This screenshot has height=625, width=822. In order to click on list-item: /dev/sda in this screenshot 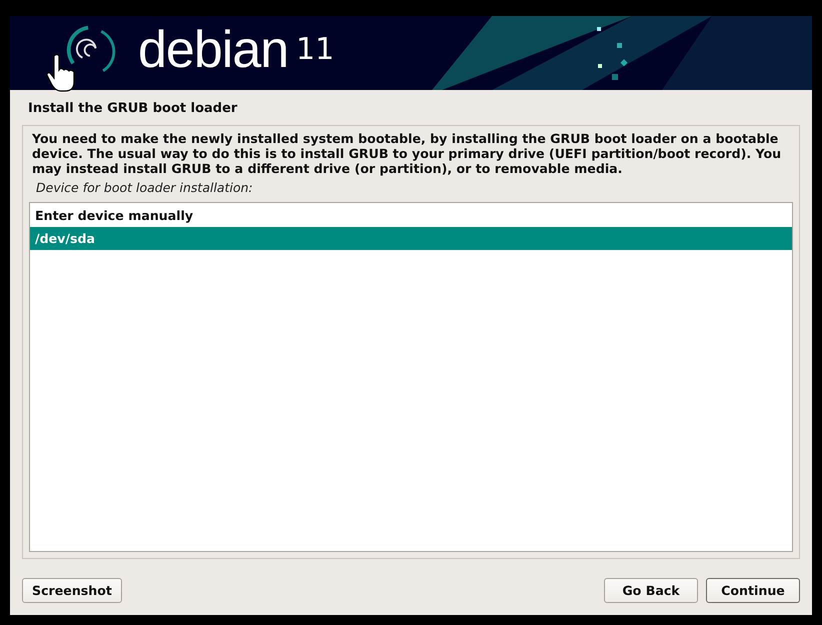, I will do `click(411, 238)`.